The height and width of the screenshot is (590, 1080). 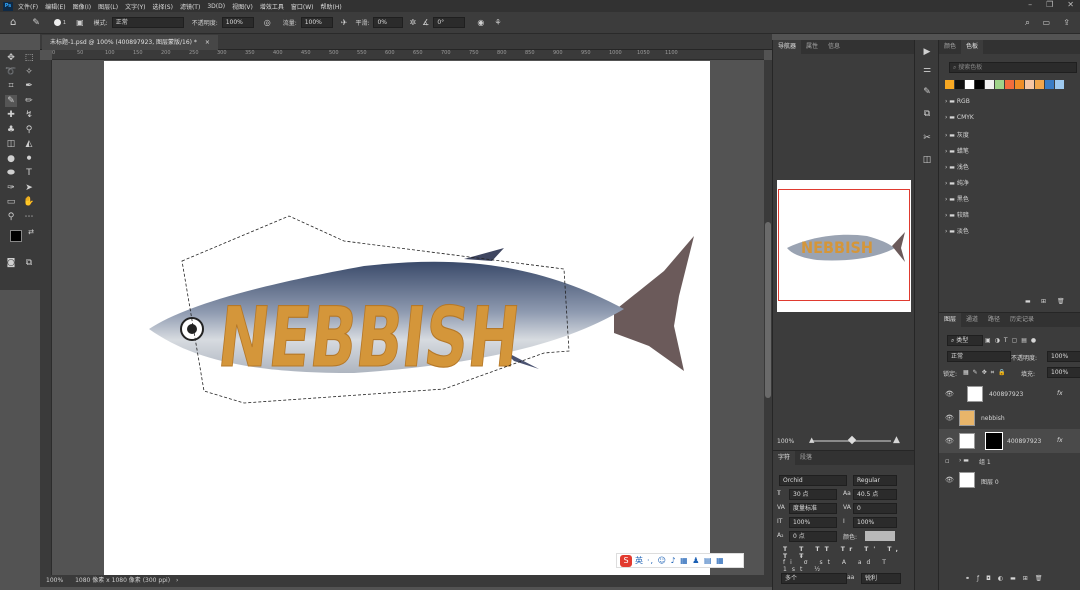 What do you see at coordinates (812, 47) in the screenshot?
I see `tab-properties: 属性` at bounding box center [812, 47].